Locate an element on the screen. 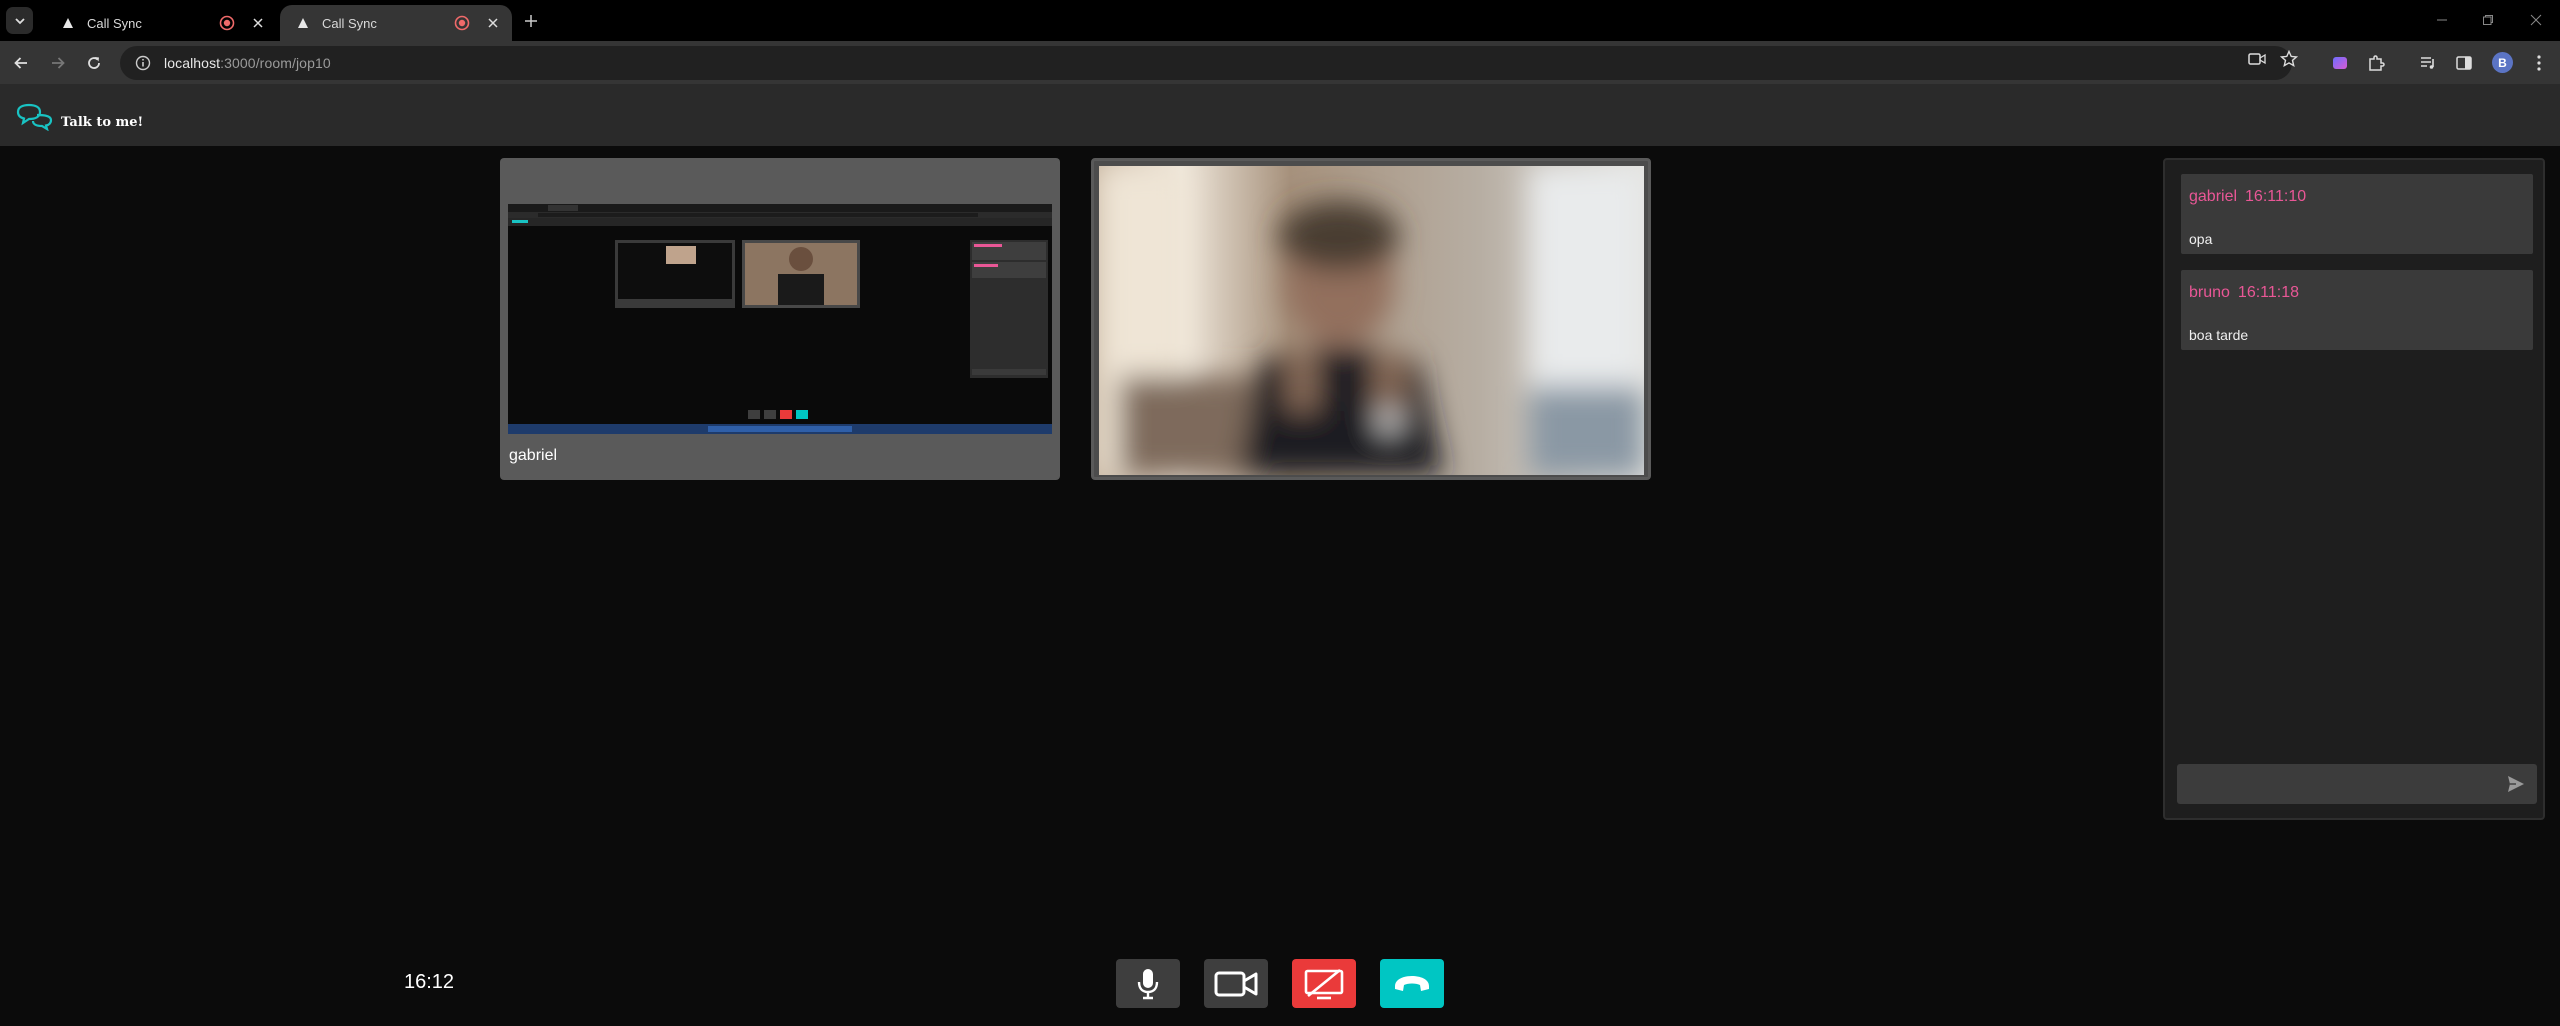 This screenshot has height=1026, width=2560. tab-search-button is located at coordinates (19, 20).